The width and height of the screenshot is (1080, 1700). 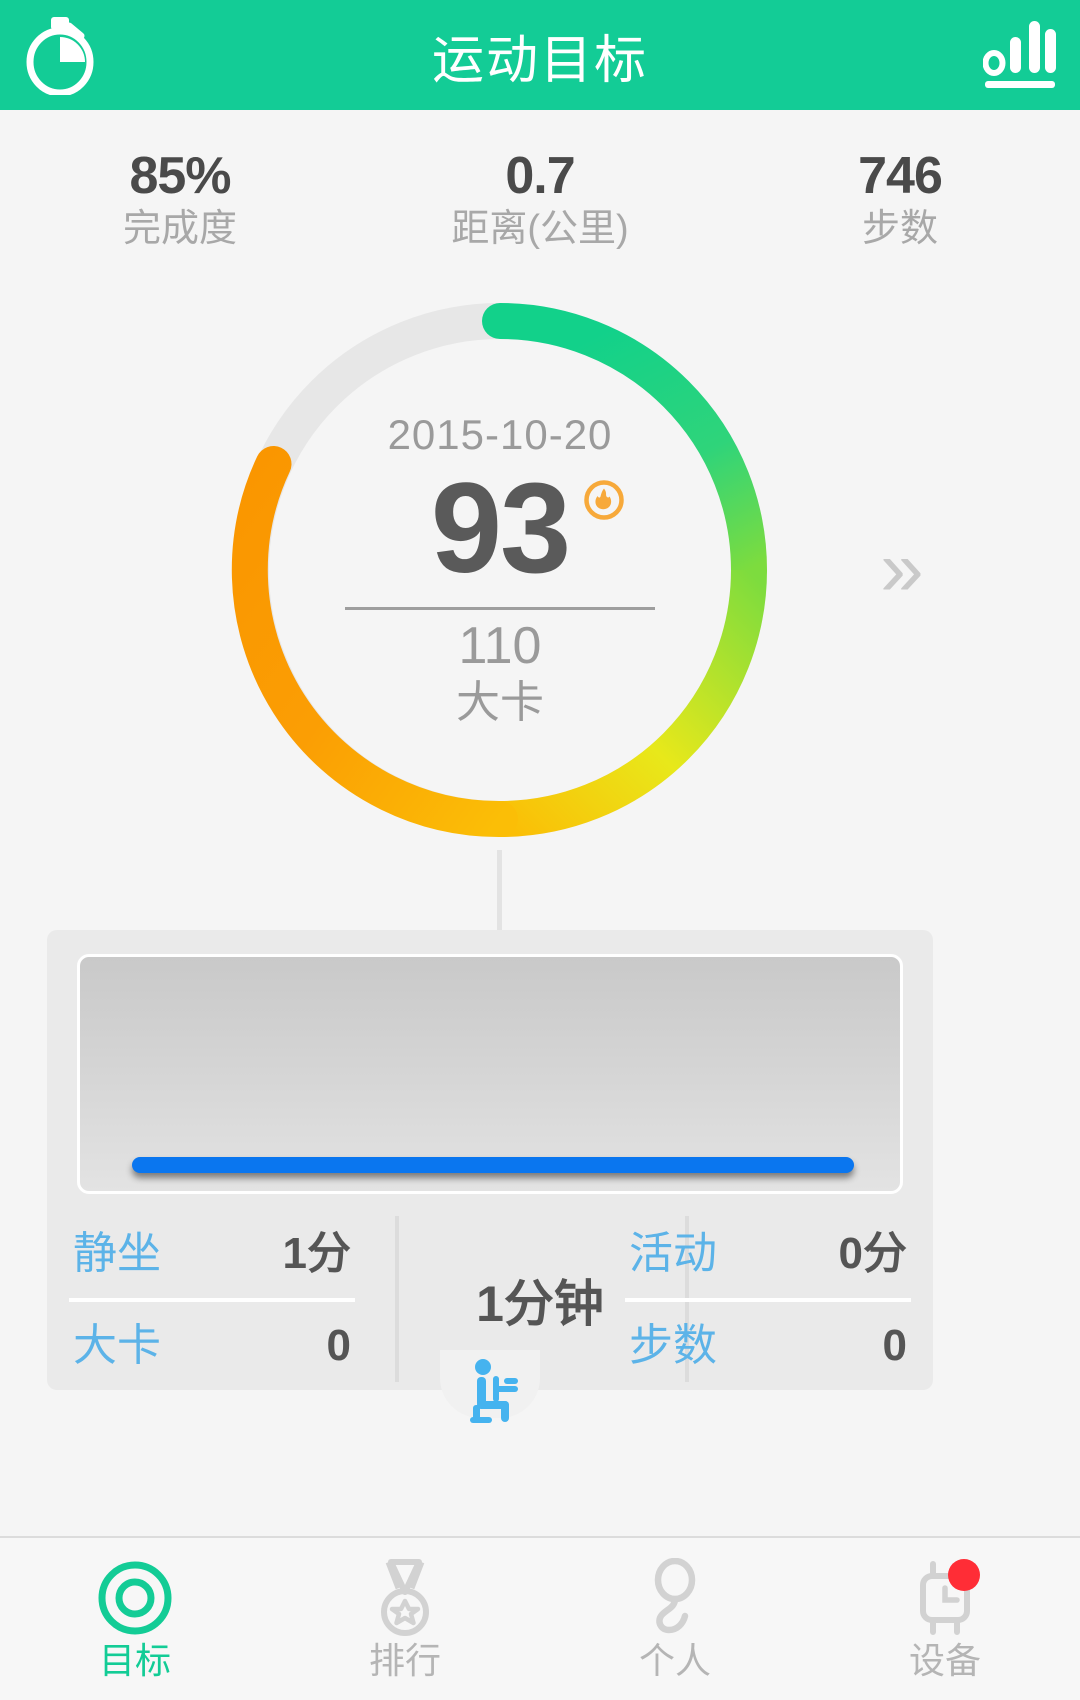 I want to click on activity-timeline-panel, so click(x=490, y=1074).